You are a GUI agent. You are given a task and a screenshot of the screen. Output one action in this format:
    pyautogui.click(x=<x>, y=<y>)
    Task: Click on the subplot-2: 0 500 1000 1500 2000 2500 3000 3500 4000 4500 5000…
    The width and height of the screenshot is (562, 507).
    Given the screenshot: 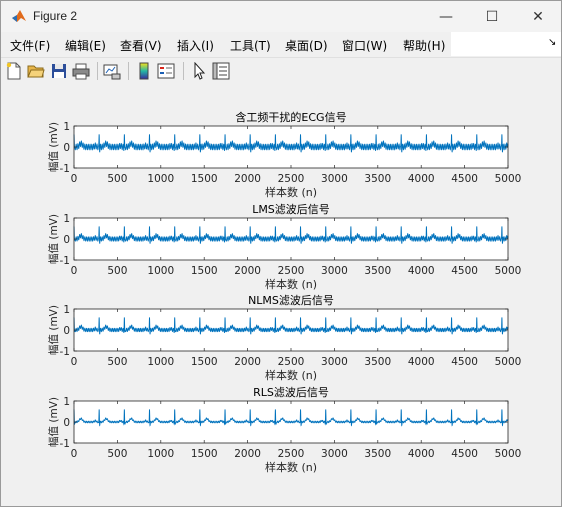 What is the action you would take?
    pyautogui.click(x=284, y=247)
    